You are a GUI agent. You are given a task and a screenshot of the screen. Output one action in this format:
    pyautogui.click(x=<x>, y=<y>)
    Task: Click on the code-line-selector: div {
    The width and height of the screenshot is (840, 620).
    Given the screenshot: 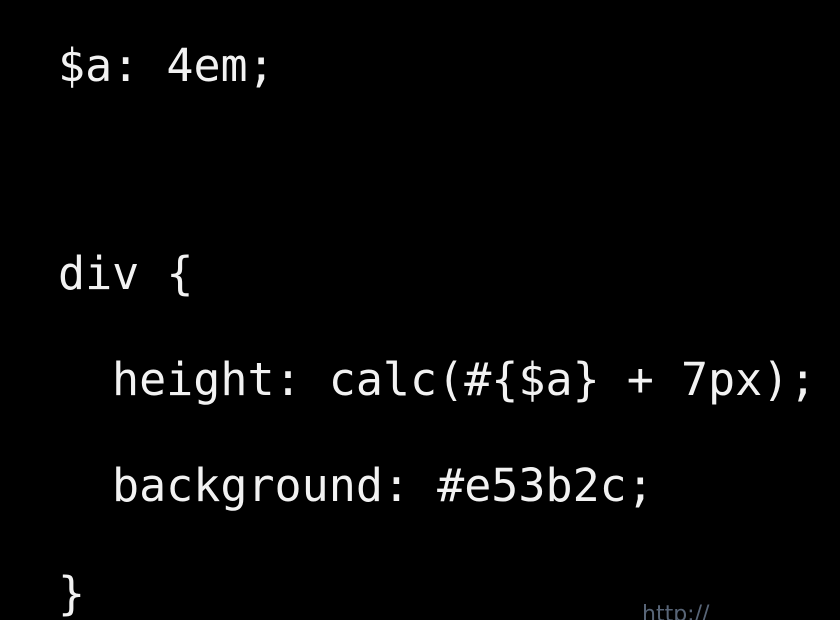 What is the action you would take?
    pyautogui.click(x=126, y=273)
    